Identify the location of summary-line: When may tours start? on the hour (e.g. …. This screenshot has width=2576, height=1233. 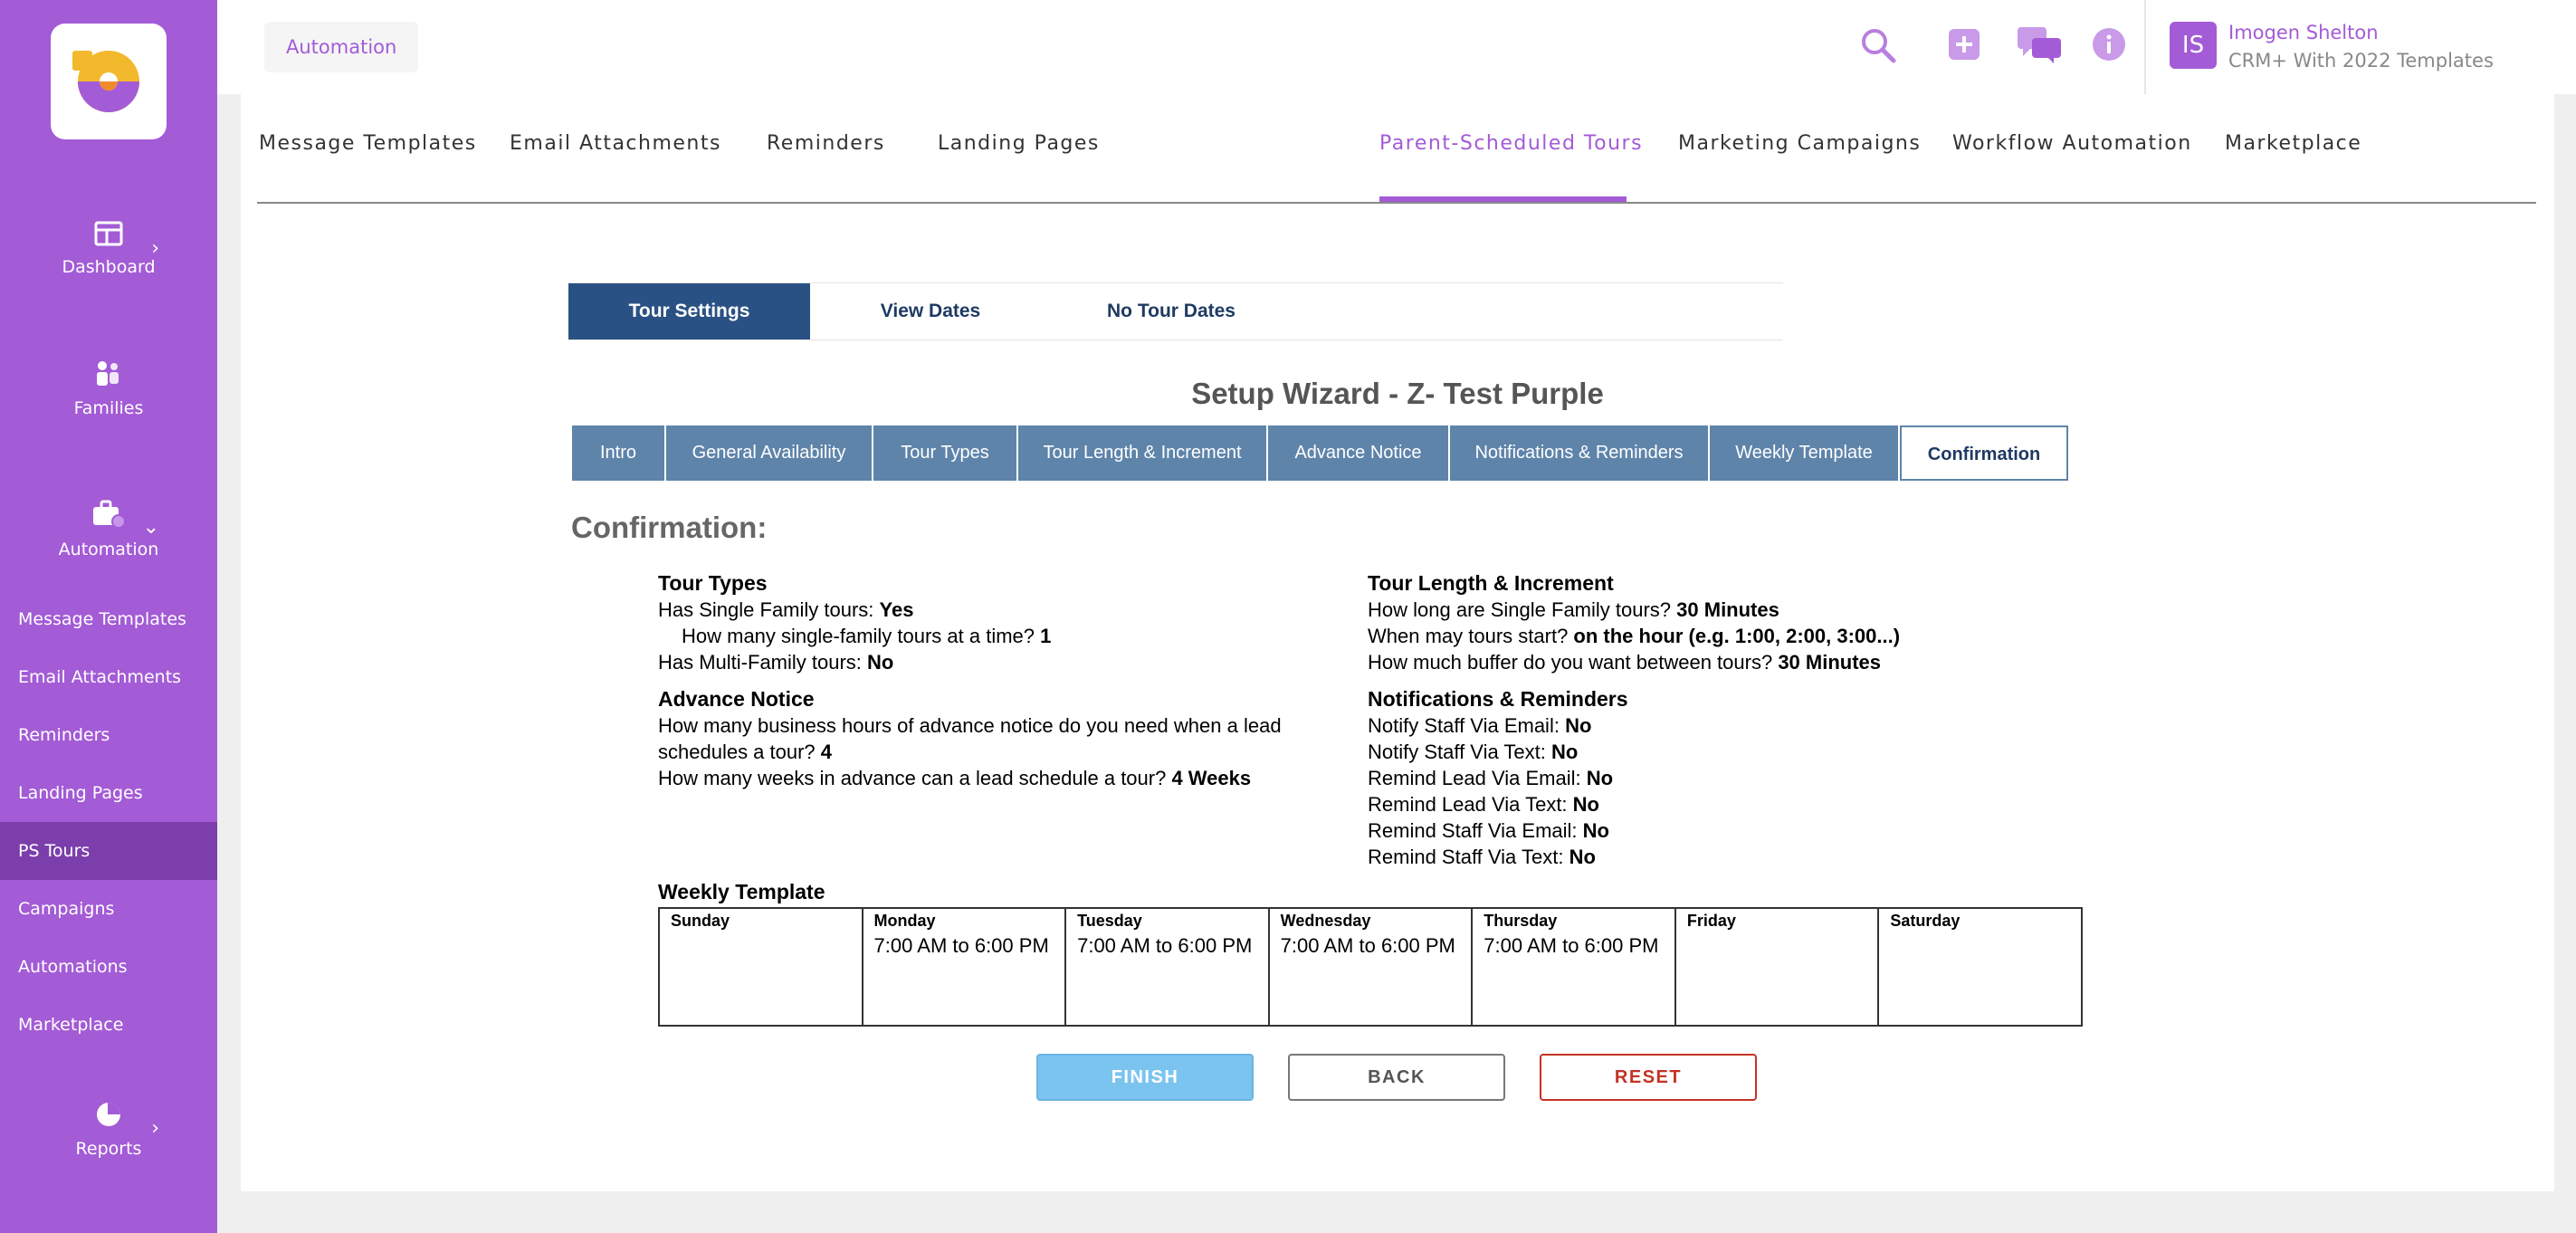
(1635, 636).